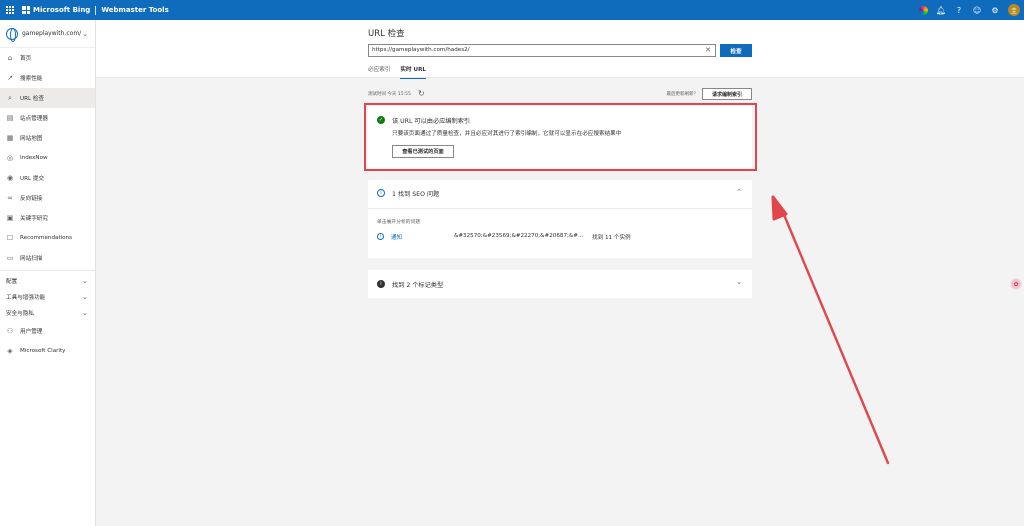  Describe the element at coordinates (418, 285) in the screenshot. I see `markup-types-title: 找到 2 个标记类型` at that location.